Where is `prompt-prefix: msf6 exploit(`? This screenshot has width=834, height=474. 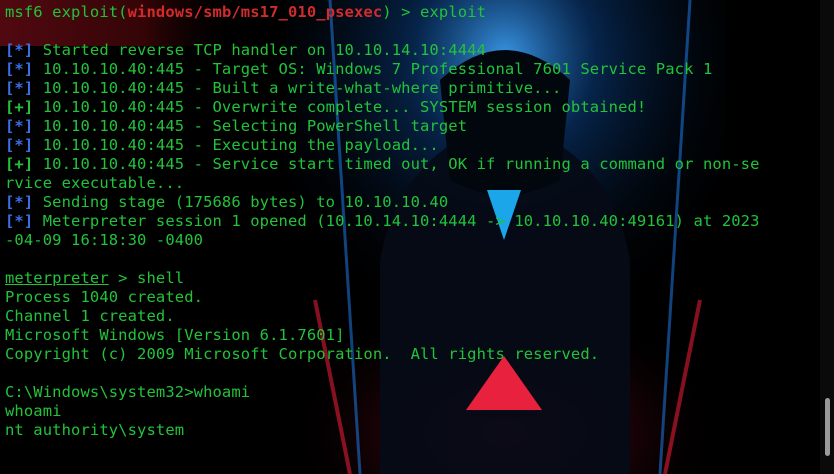 prompt-prefix: msf6 exploit( is located at coordinates (66, 12).